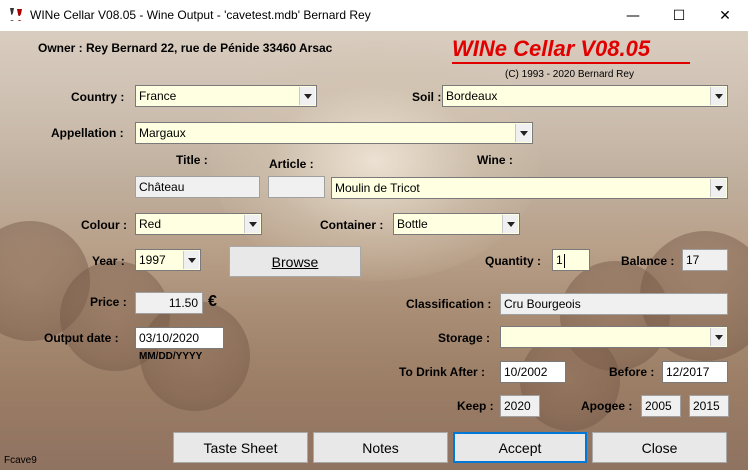  I want to click on status-text: Fcave9, so click(20, 460).